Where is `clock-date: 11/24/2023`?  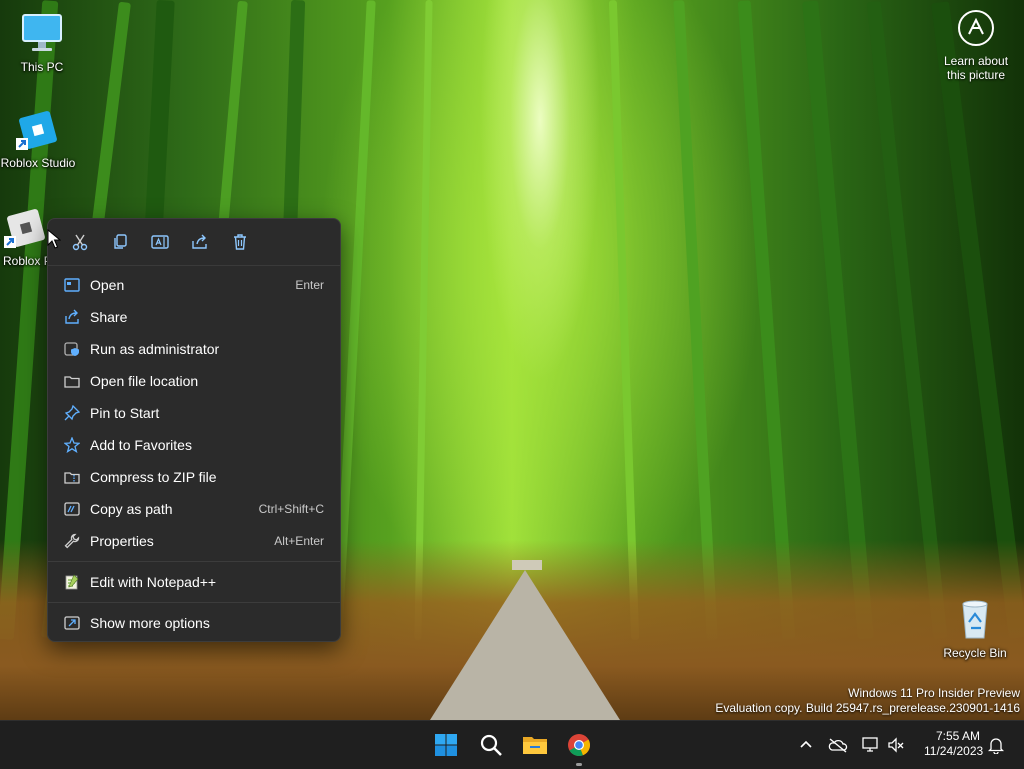 clock-date: 11/24/2023 is located at coordinates (954, 751).